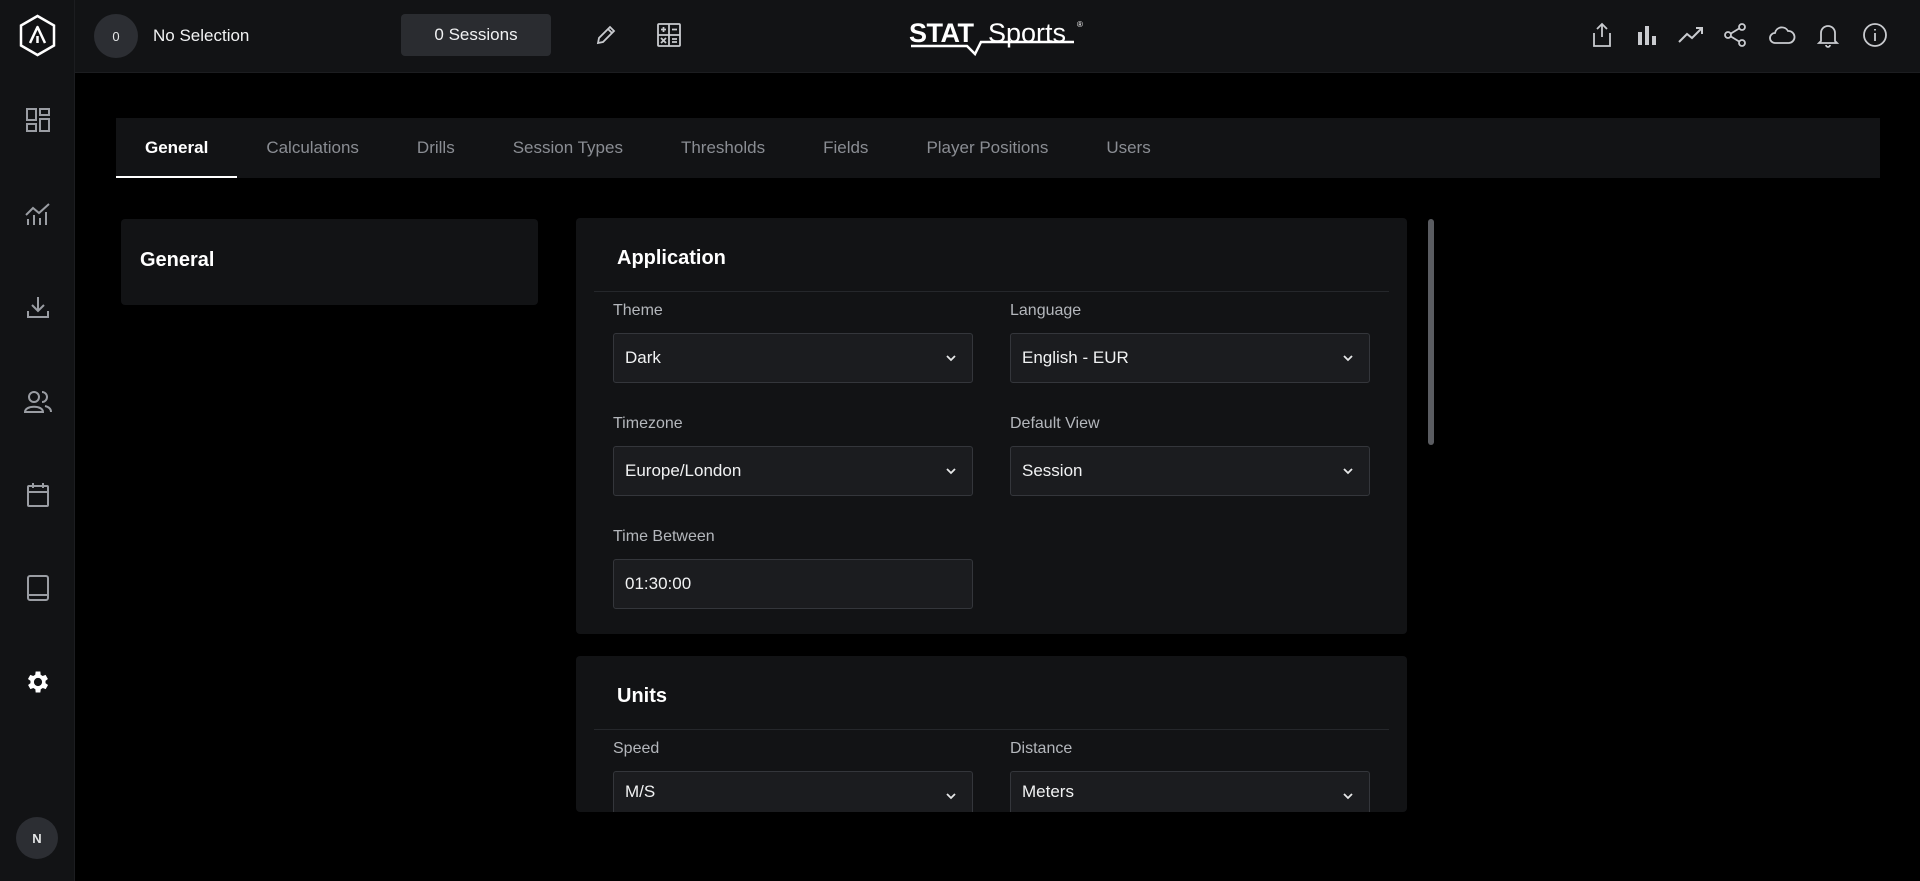  Describe the element at coordinates (793, 584) in the screenshot. I see `time-between-input: 01:30:00` at that location.